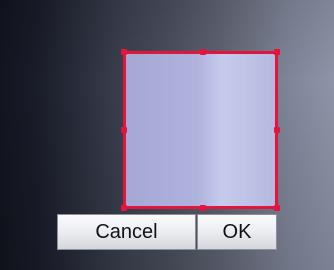 This screenshot has width=334, height=270. Describe the element at coordinates (277, 52) in the screenshot. I see `crop-handle-top-right` at that location.